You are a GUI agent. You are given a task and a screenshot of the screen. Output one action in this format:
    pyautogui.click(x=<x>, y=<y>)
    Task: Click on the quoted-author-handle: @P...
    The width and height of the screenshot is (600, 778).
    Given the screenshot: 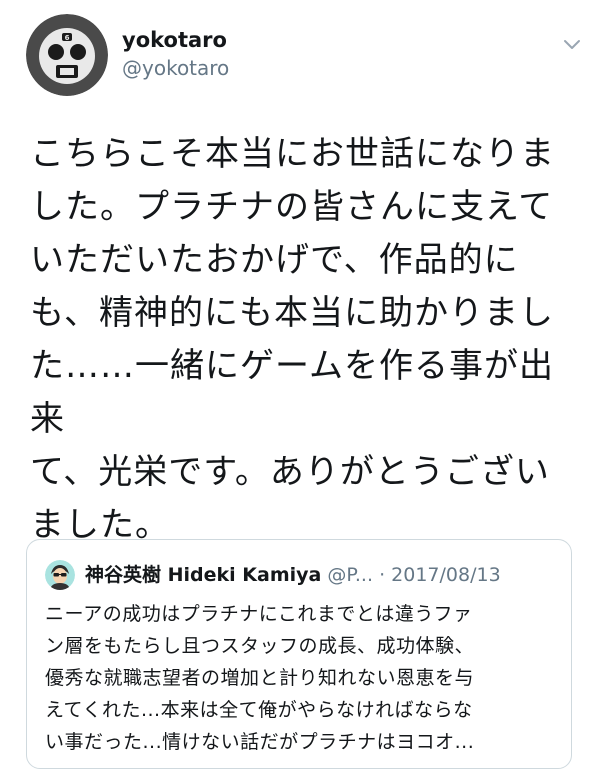 What is the action you would take?
    pyautogui.click(x=350, y=575)
    